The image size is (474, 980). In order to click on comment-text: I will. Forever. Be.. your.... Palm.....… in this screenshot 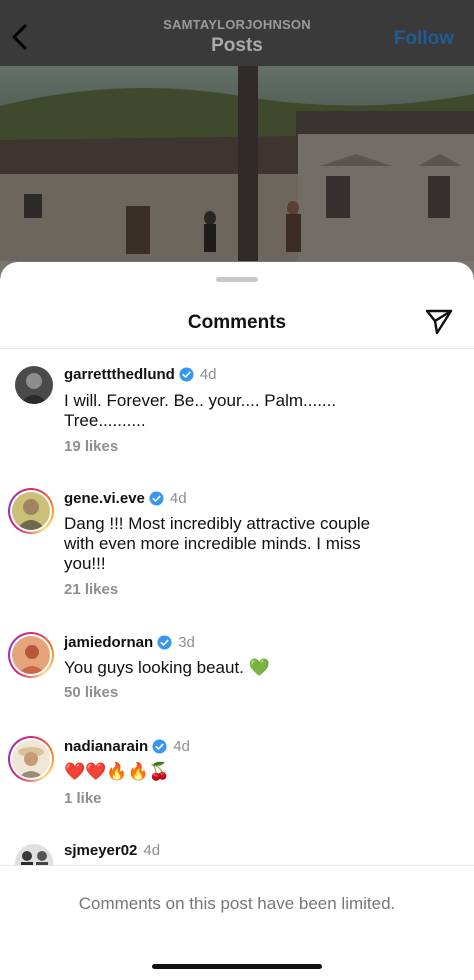, I will do `click(200, 410)`.